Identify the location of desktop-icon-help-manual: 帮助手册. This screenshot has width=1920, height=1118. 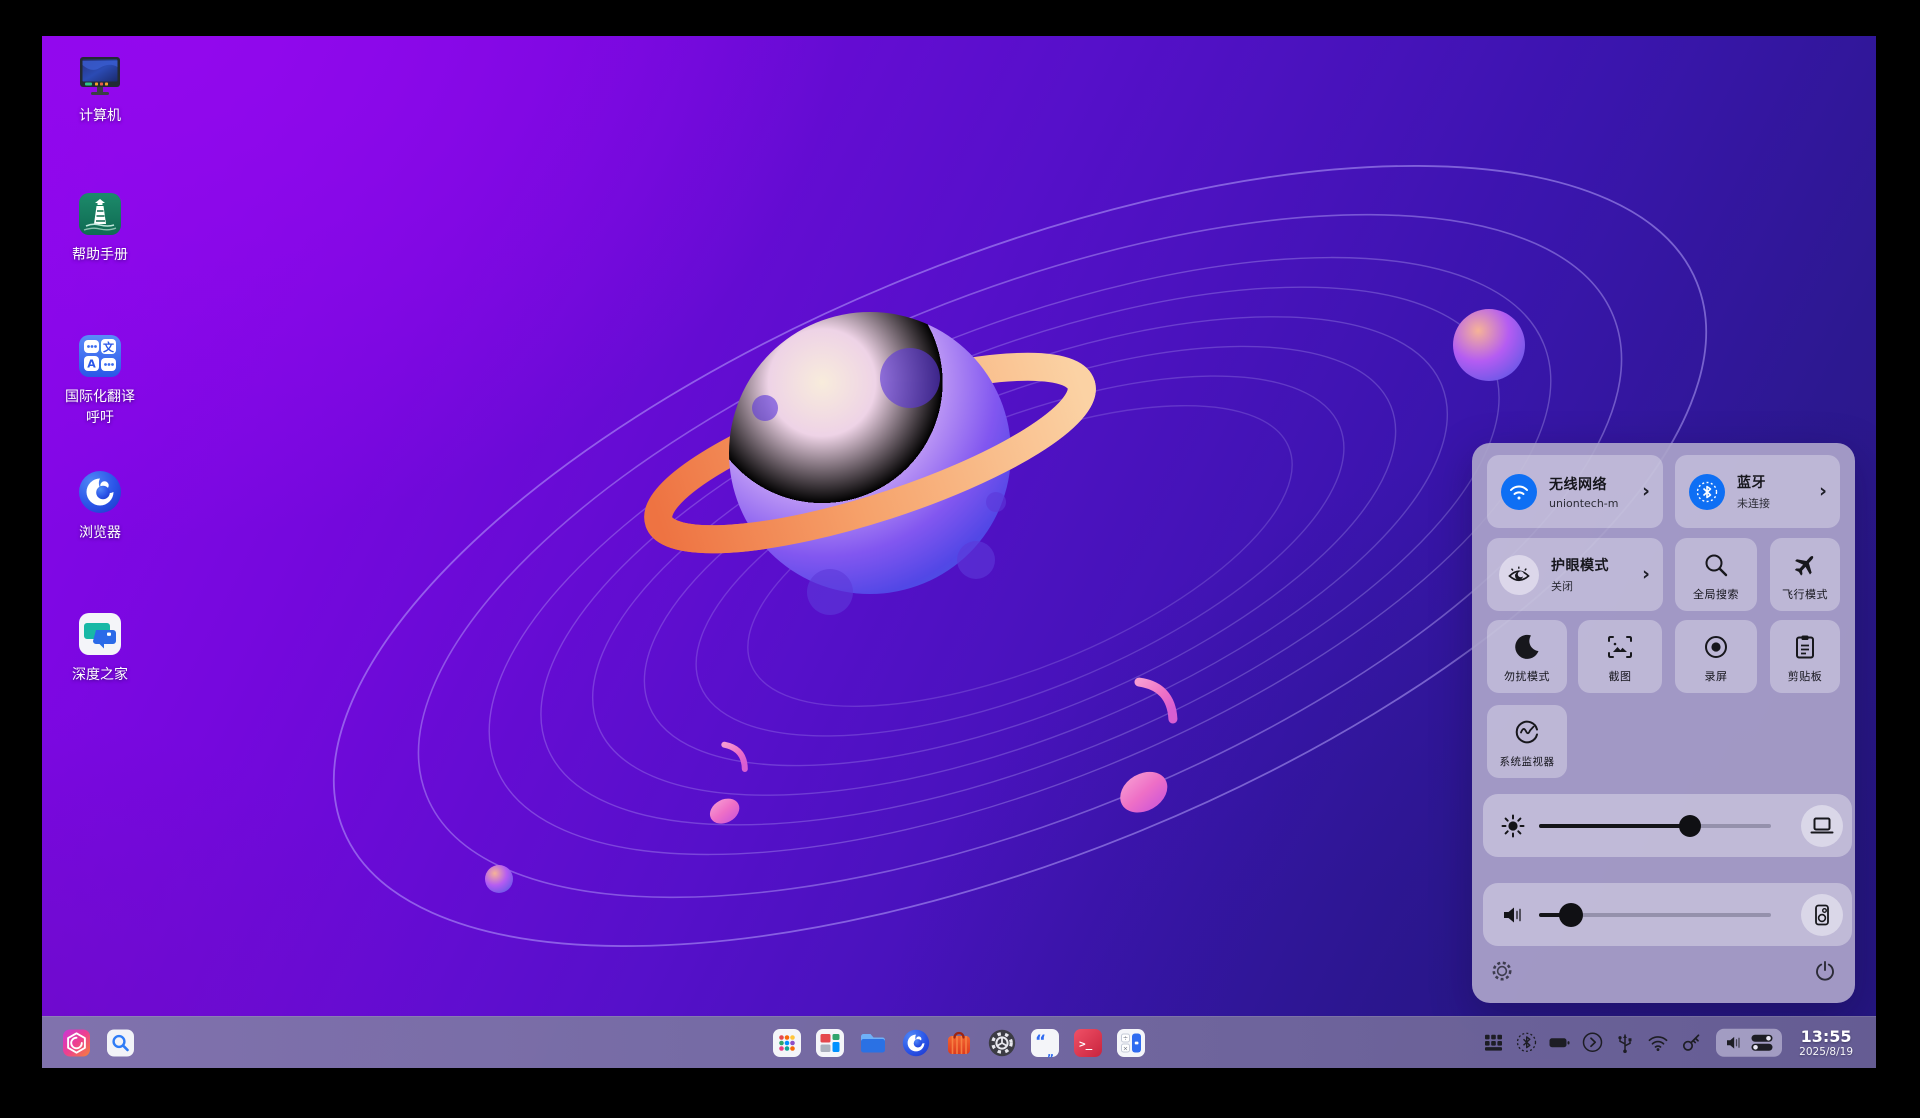
(100, 228).